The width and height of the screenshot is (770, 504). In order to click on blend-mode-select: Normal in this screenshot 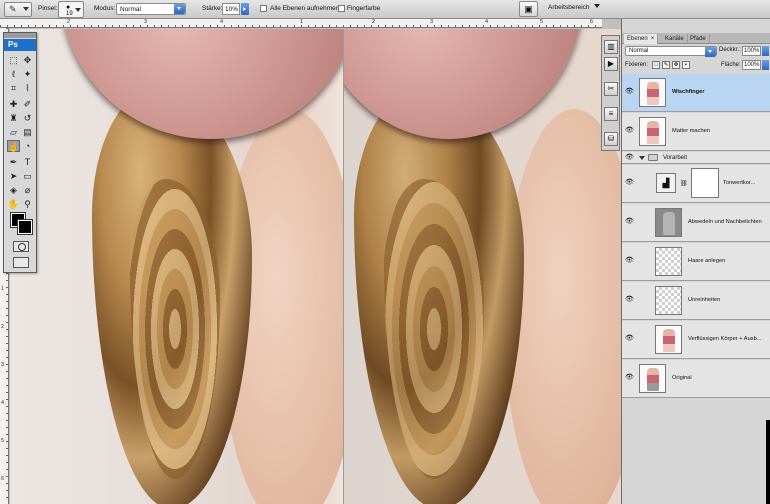, I will do `click(671, 51)`.